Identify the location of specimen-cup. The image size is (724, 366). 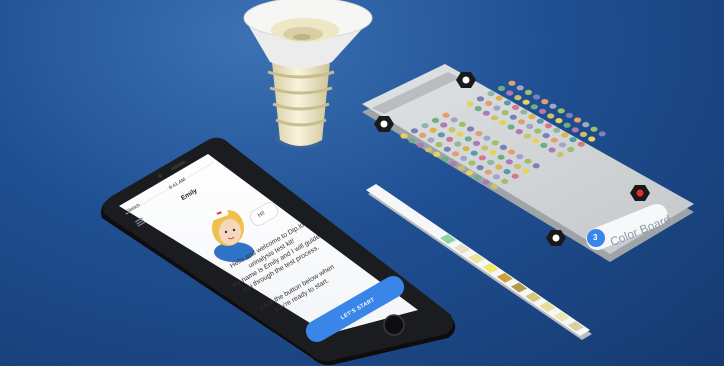
(308, 74).